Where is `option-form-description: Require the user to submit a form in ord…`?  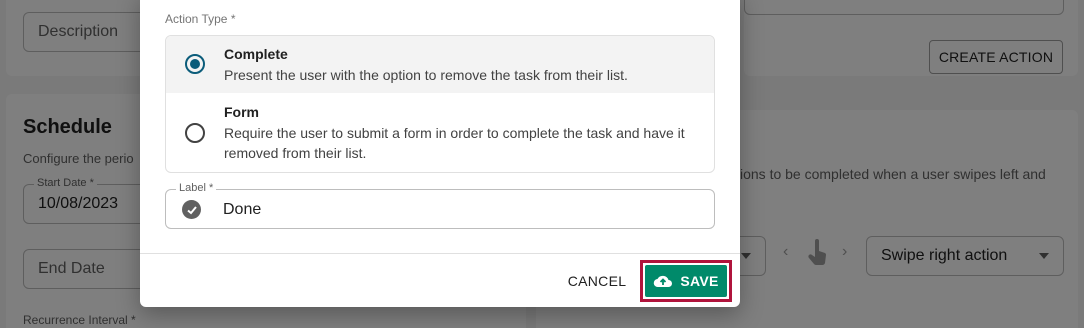 option-form-description: Require the user to submit a form in ord… is located at coordinates (454, 143).